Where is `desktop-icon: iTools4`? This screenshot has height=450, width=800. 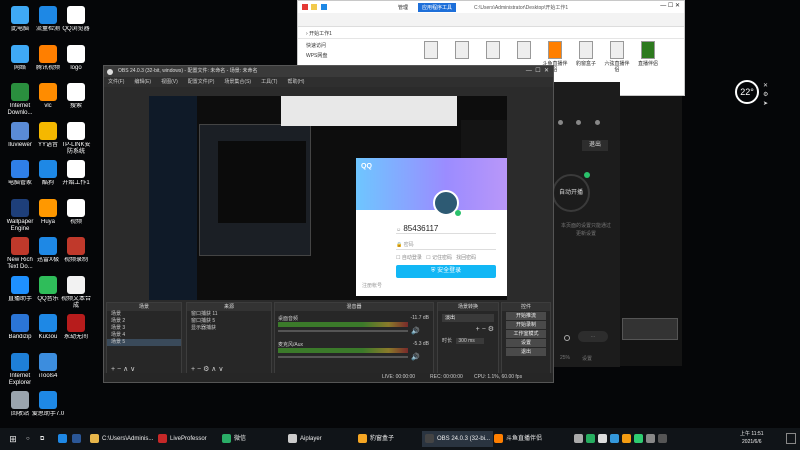 desktop-icon: iTools4 is located at coordinates (48, 366).